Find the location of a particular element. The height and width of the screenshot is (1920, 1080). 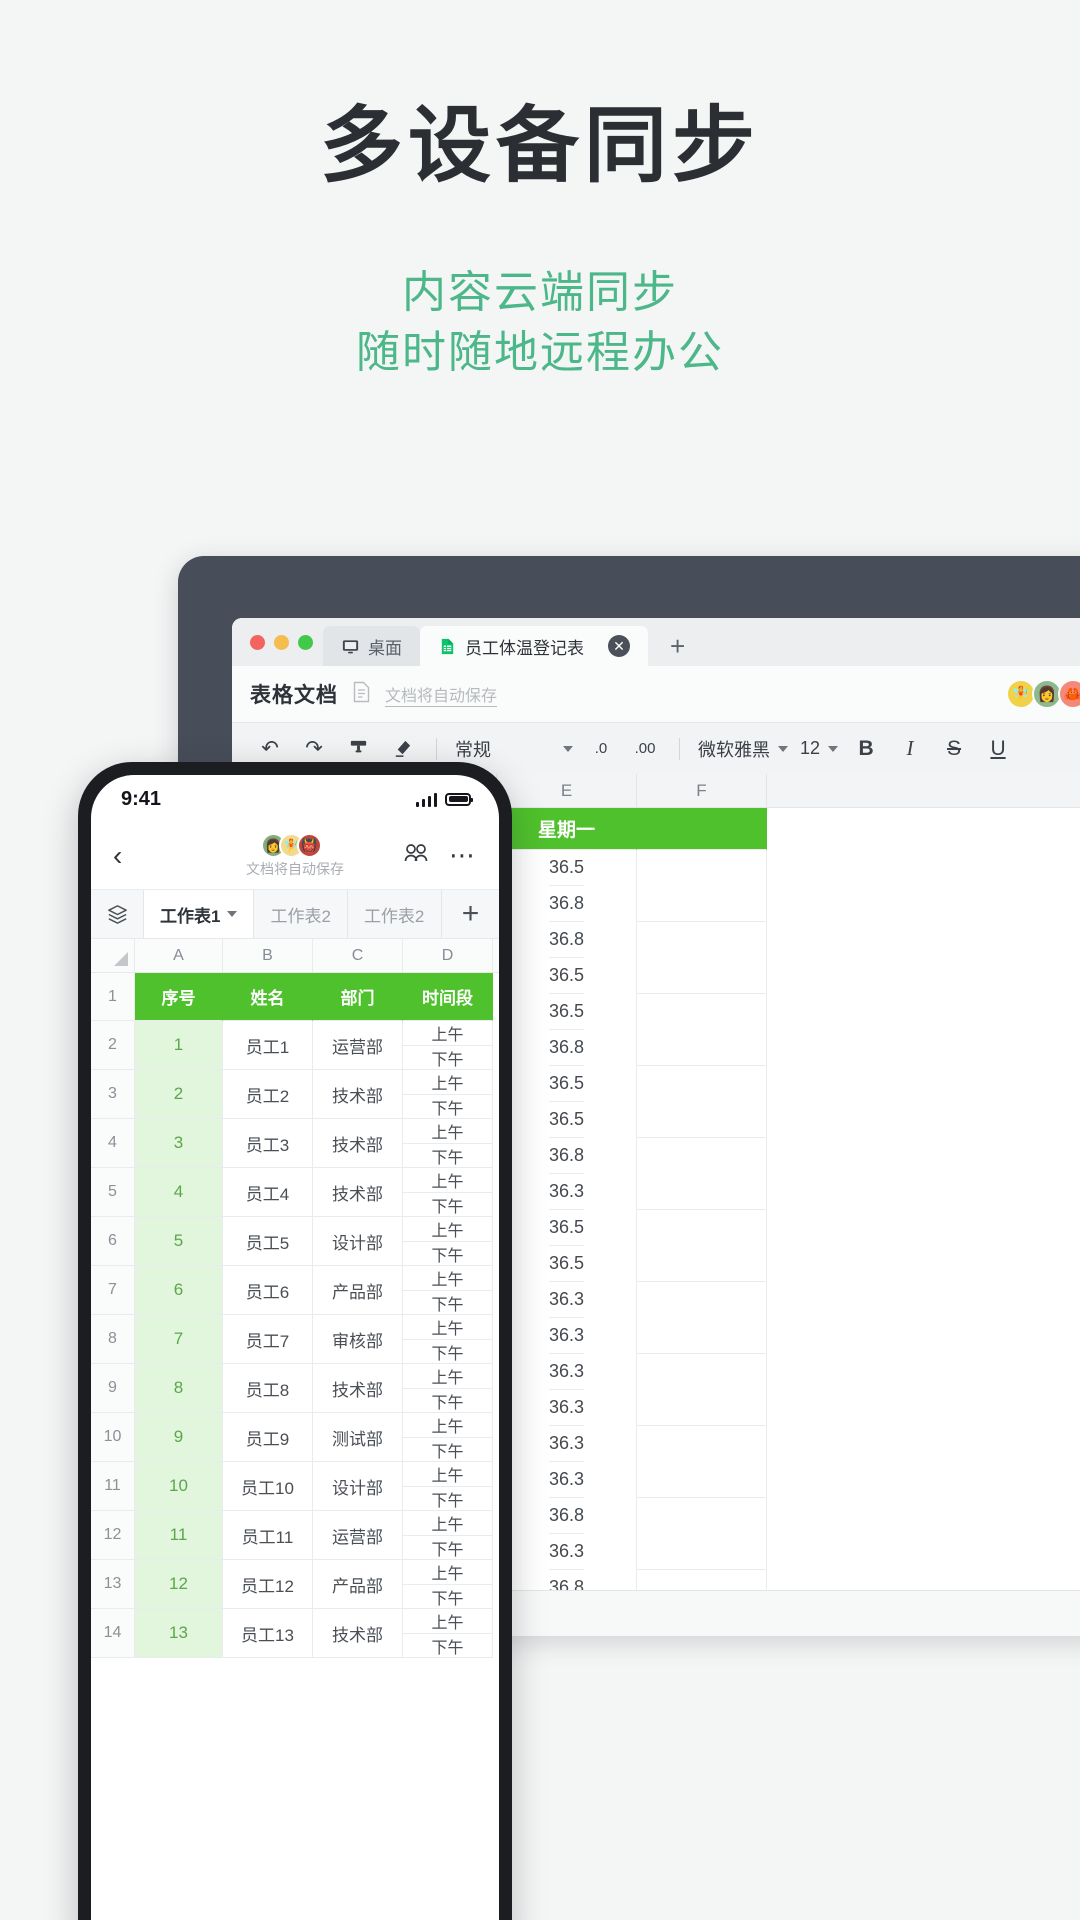

header-cell: 姓名 is located at coordinates (268, 997).